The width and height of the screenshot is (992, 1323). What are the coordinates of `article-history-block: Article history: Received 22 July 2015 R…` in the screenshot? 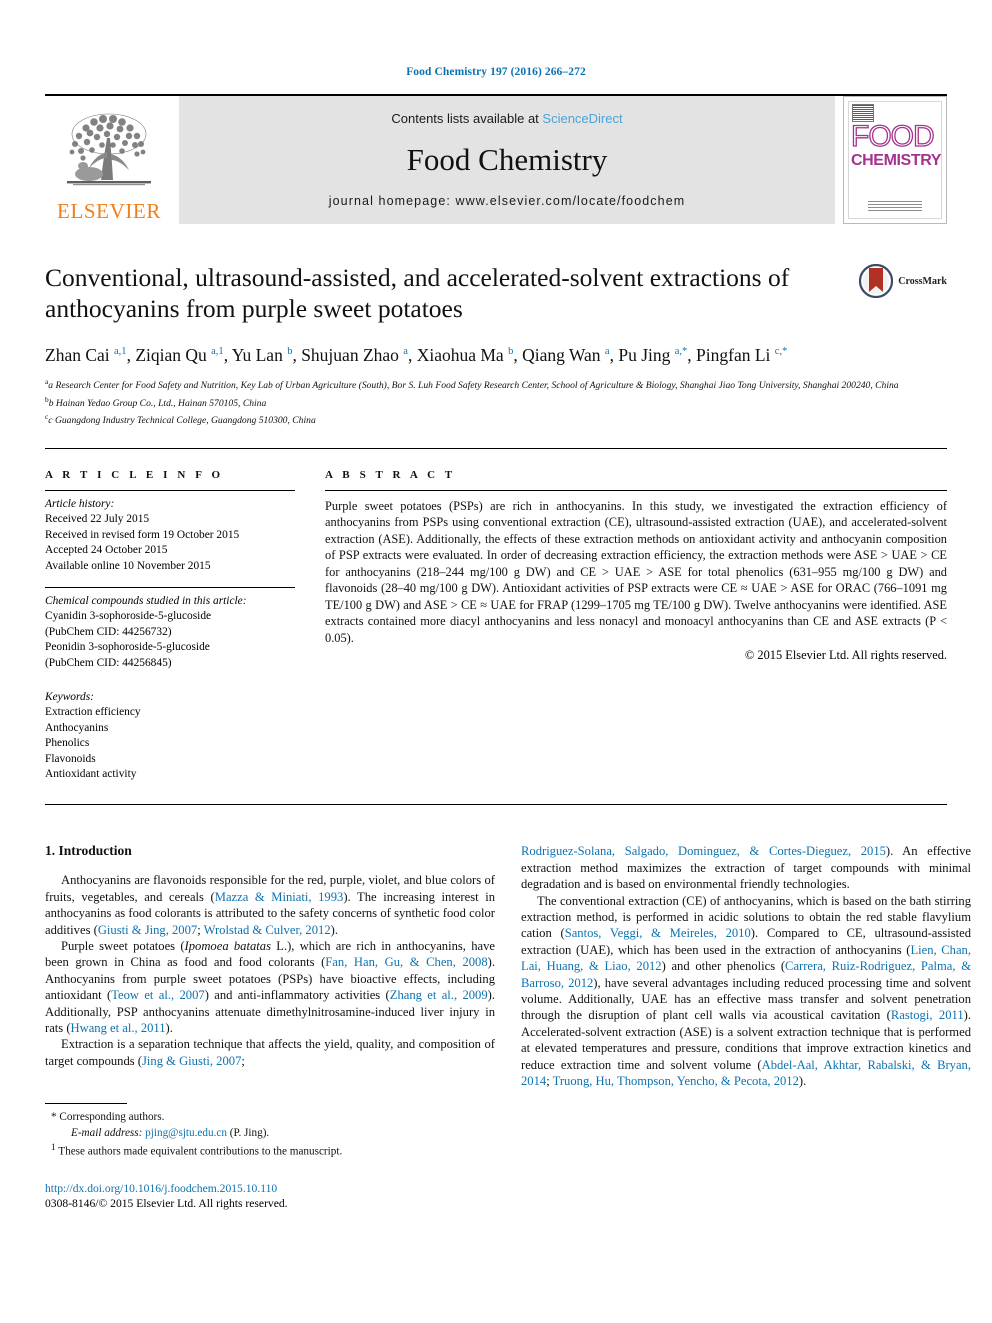 It's located at (170, 532).